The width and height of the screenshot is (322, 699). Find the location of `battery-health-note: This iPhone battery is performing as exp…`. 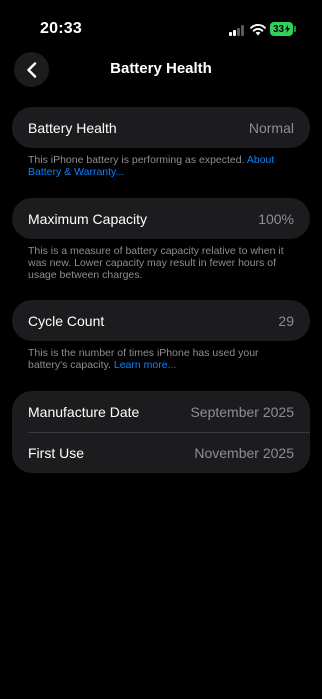

battery-health-note: This iPhone battery is performing as exp… is located at coordinates (162, 166).